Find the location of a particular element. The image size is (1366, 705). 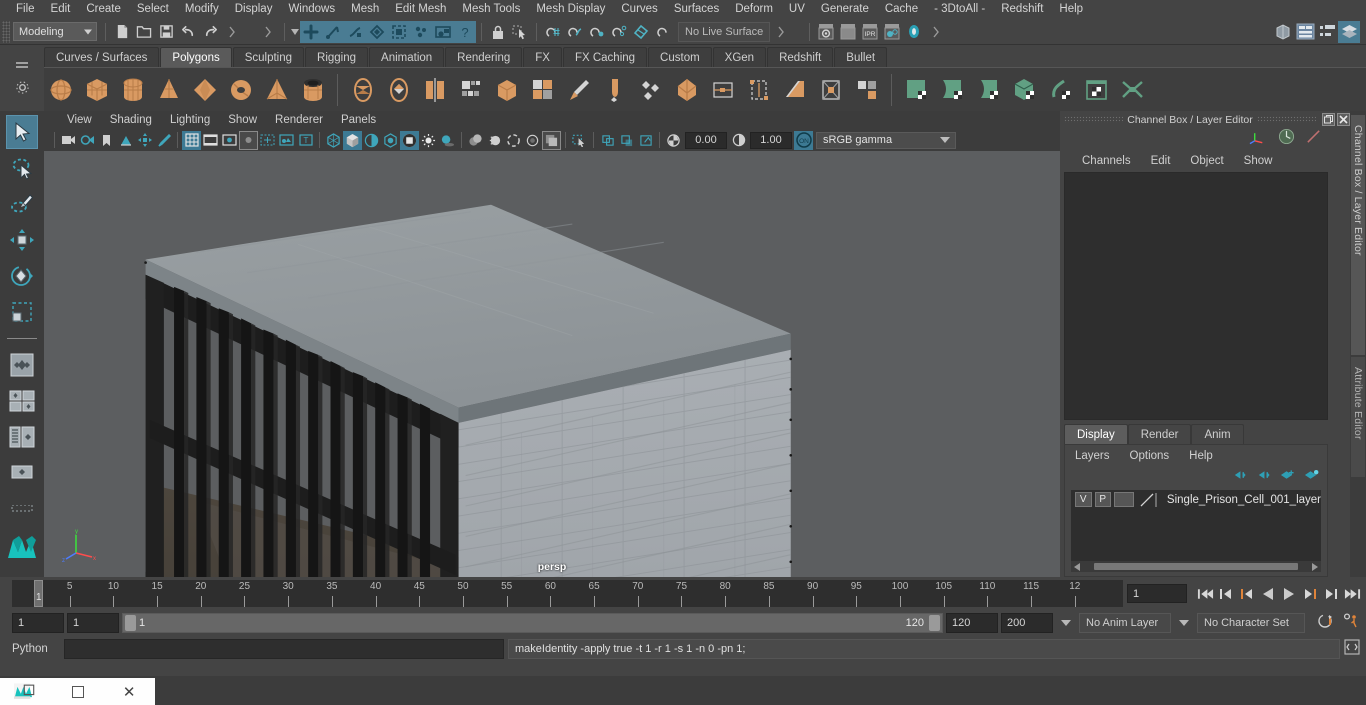

menu-set-selector: Modeling is located at coordinates (55, 31).